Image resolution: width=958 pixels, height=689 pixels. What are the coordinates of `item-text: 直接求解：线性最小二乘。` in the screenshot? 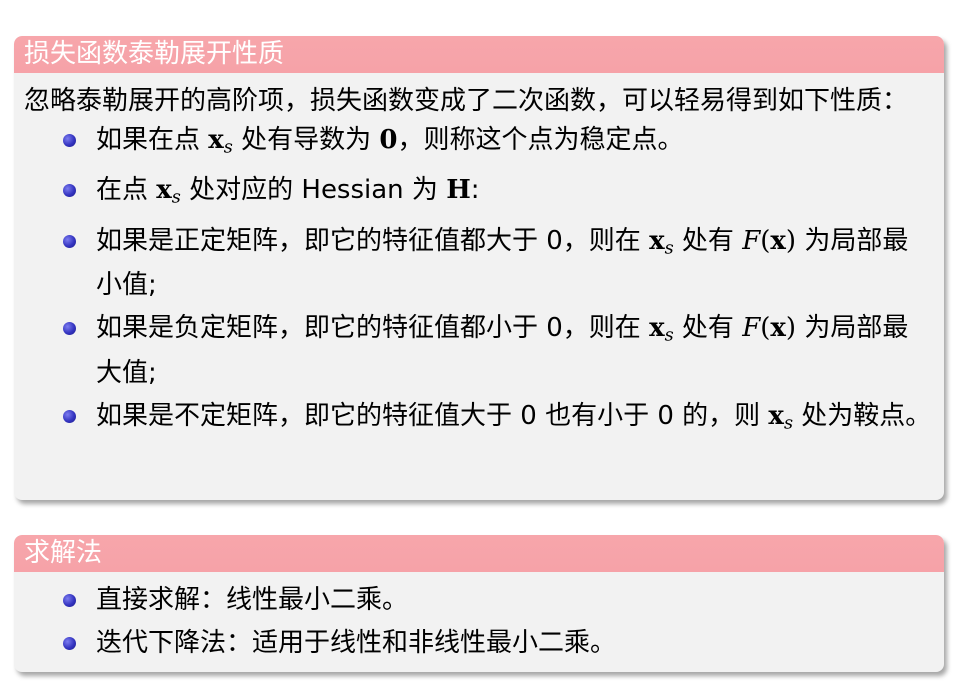 It's located at (252, 600).